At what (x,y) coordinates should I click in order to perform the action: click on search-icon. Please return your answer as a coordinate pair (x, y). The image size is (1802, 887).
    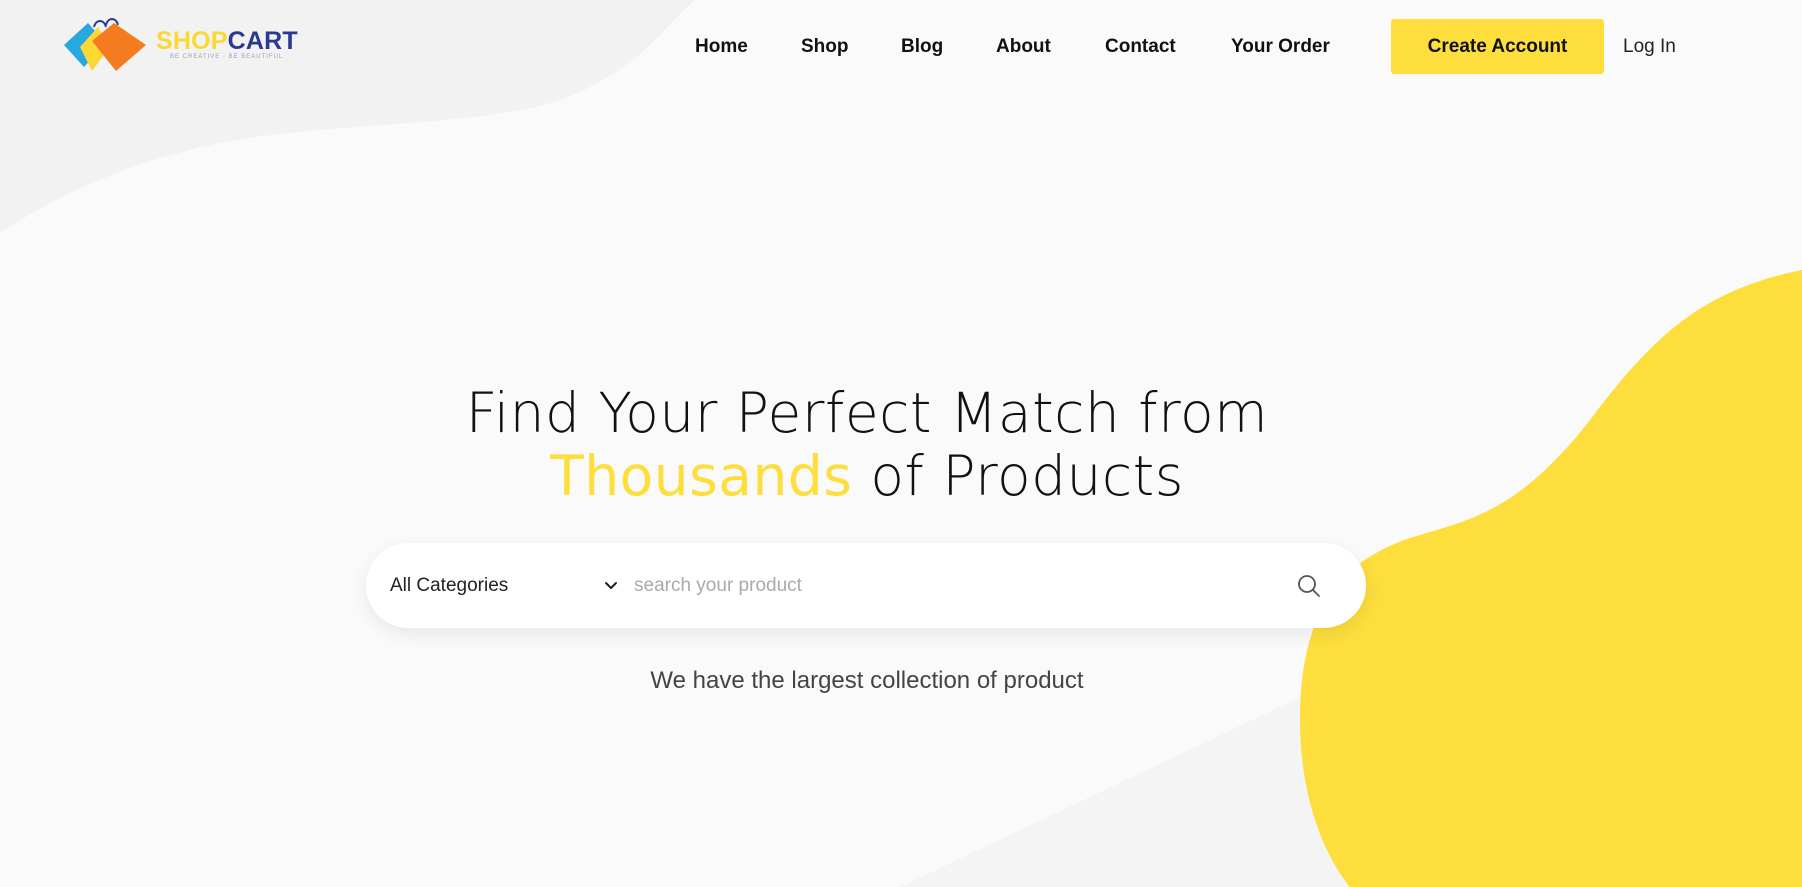
    Looking at the image, I should click on (1309, 586).